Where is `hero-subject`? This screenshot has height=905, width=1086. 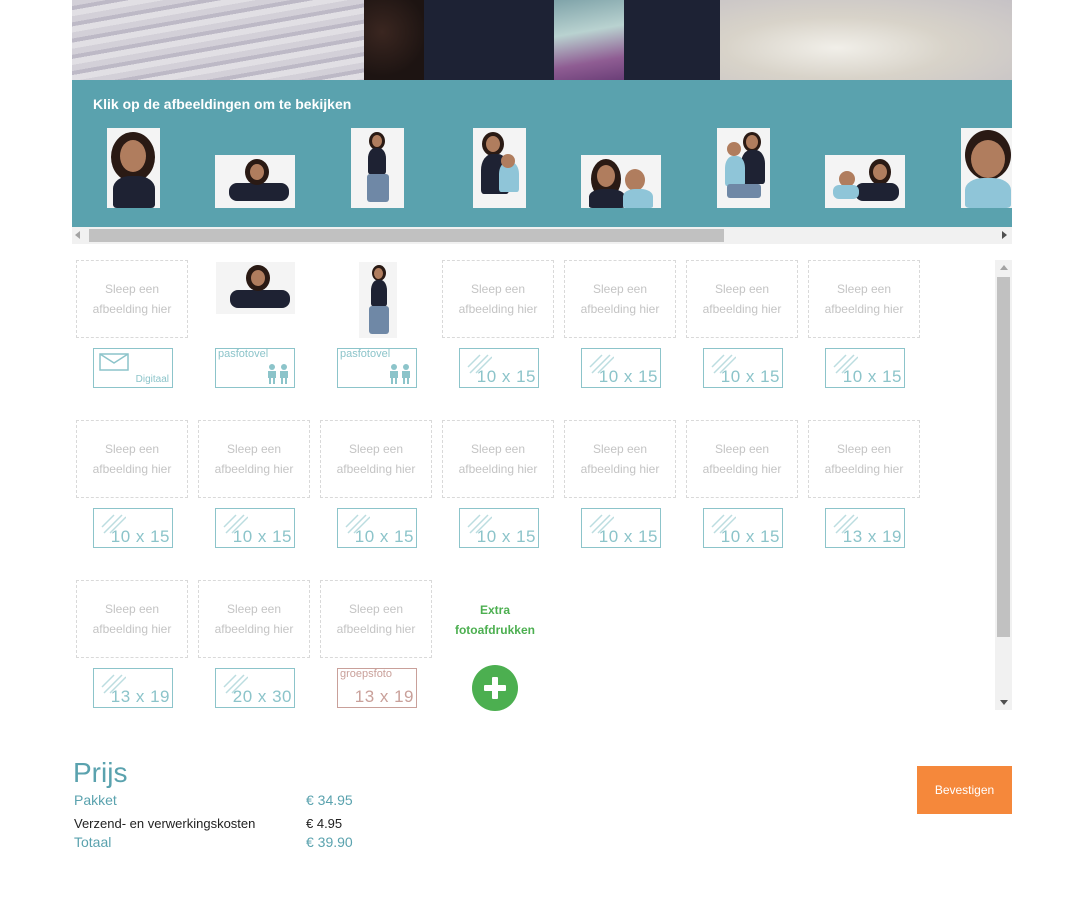 hero-subject is located at coordinates (542, 40).